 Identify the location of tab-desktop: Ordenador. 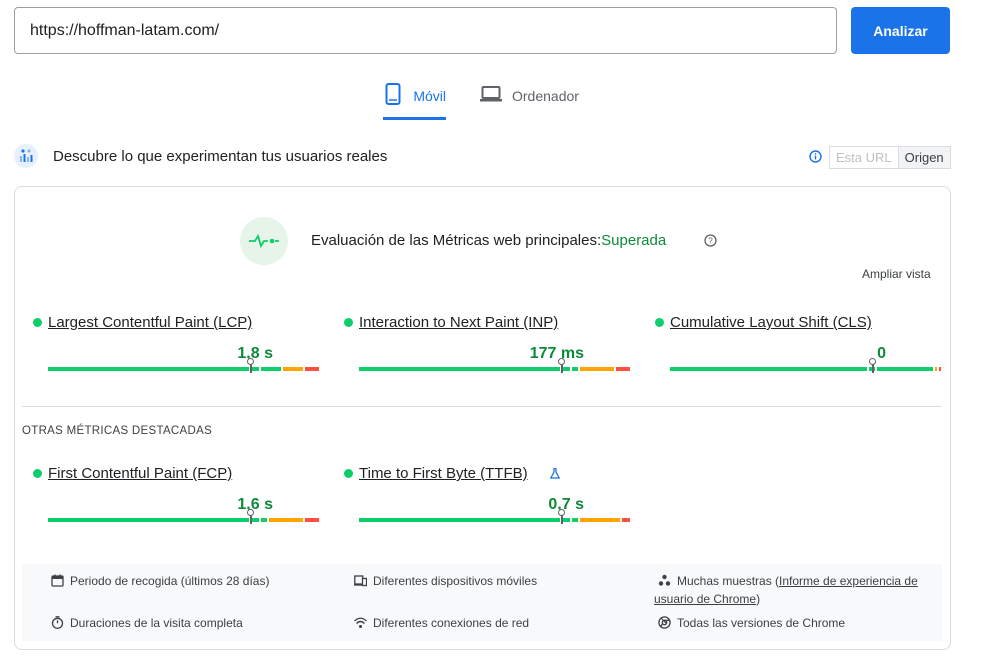
(529, 100).